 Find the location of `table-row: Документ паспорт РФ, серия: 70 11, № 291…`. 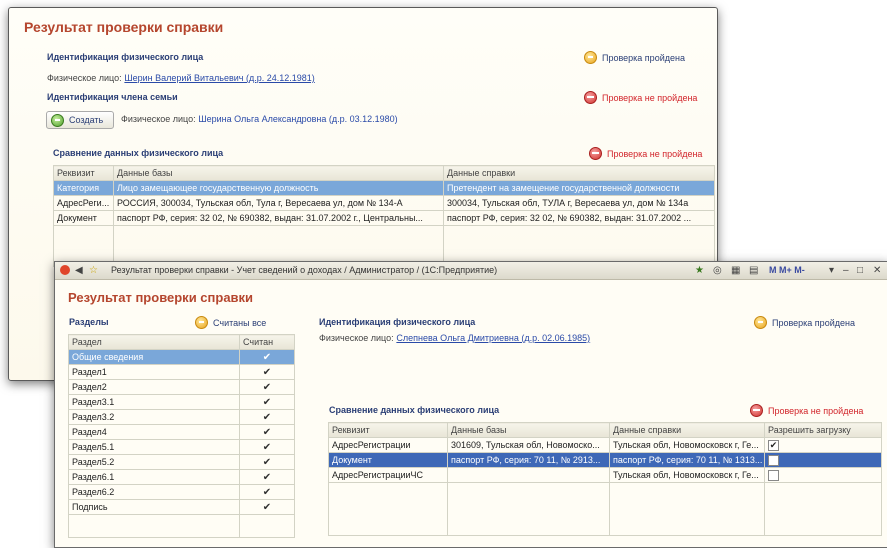

table-row: Документ паспорт РФ, серия: 70 11, № 291… is located at coordinates (605, 460).